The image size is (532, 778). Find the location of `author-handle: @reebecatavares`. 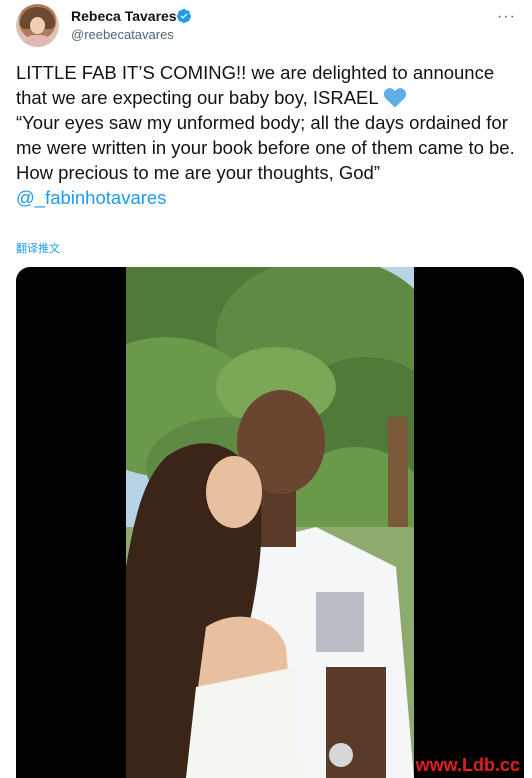

author-handle: @reebecatavares is located at coordinates (122, 34).